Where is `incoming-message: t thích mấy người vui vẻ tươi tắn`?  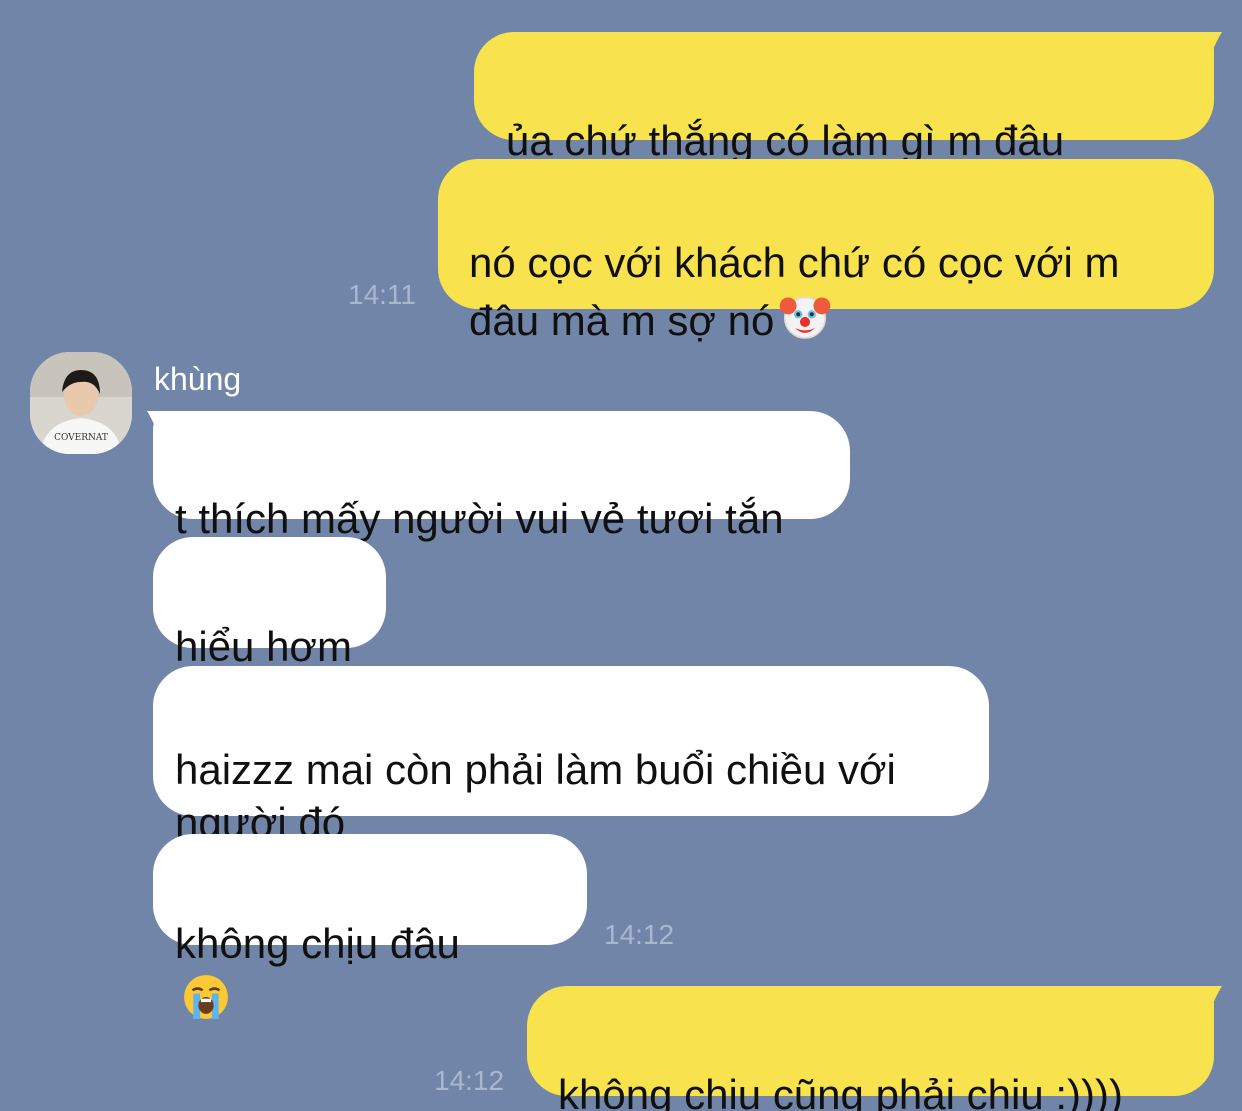 incoming-message: t thích mấy người vui vẻ tươi tắn is located at coordinates (501, 476).